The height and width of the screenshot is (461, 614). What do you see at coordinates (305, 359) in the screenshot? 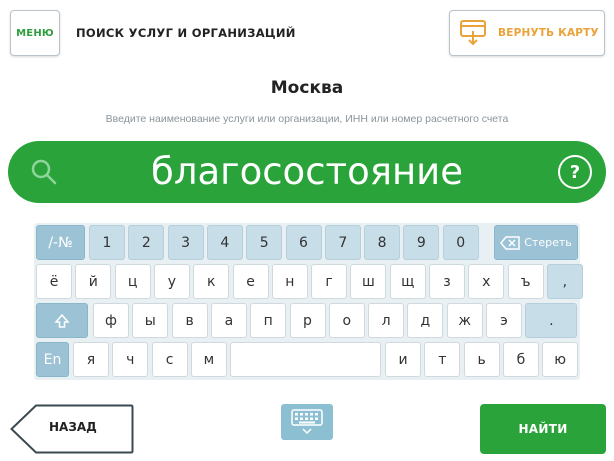
I see `space-key` at bounding box center [305, 359].